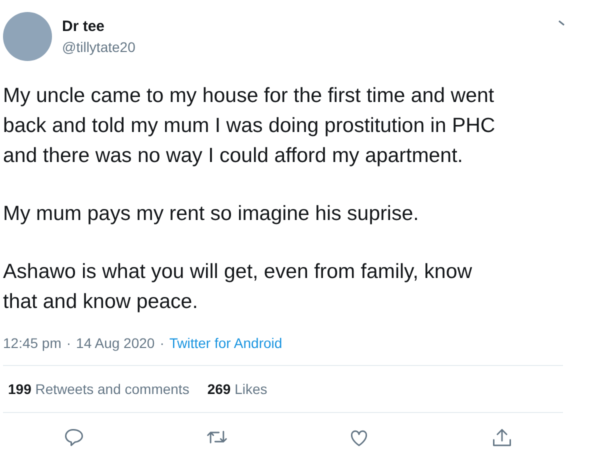  I want to click on user-handle: @tillytate20, so click(99, 47).